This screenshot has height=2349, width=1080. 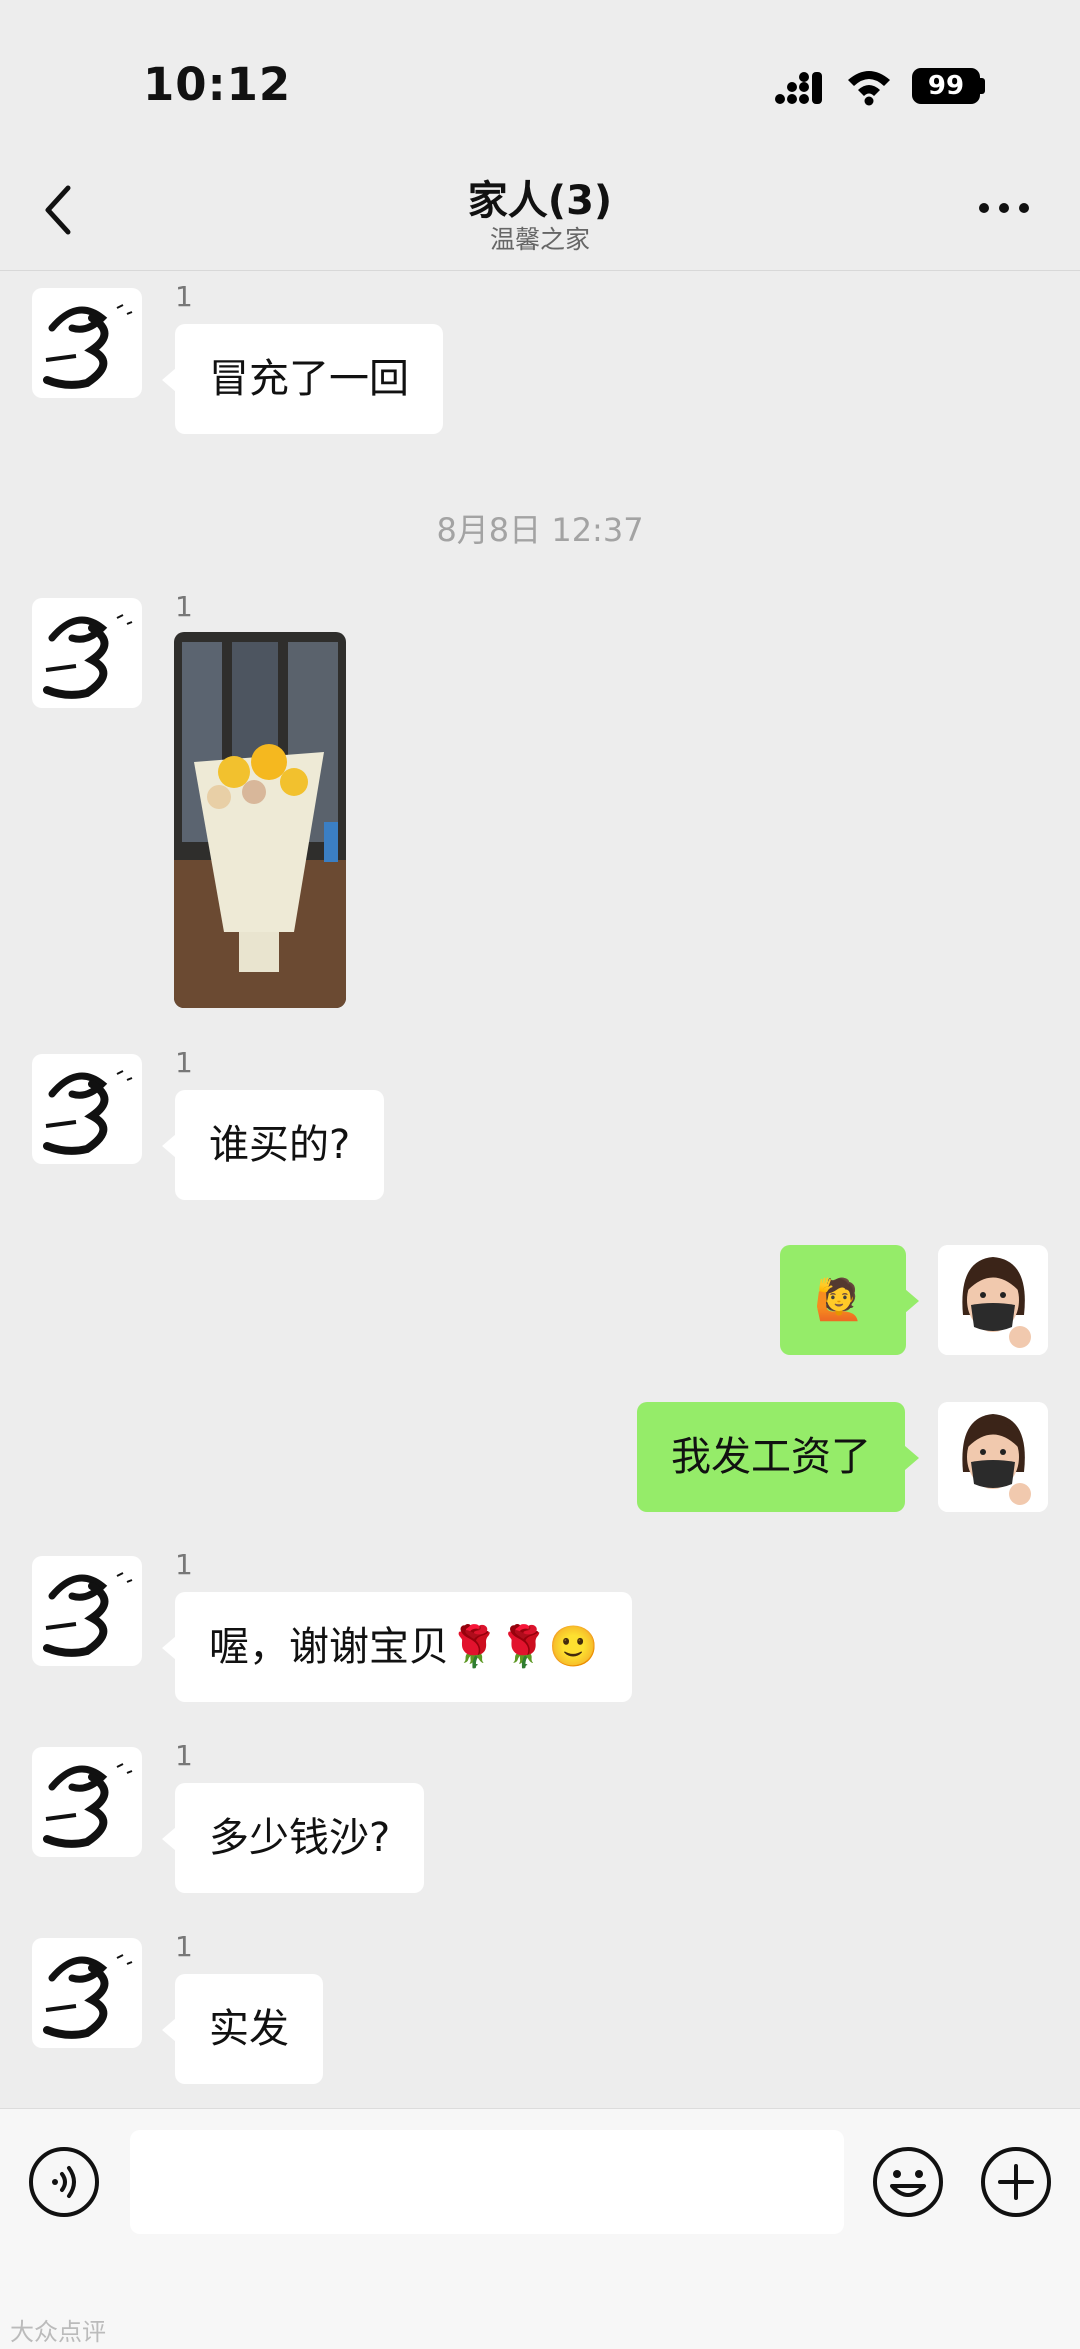 What do you see at coordinates (539, 239) in the screenshot?
I see `chat-subtitle: 温馨之家` at bounding box center [539, 239].